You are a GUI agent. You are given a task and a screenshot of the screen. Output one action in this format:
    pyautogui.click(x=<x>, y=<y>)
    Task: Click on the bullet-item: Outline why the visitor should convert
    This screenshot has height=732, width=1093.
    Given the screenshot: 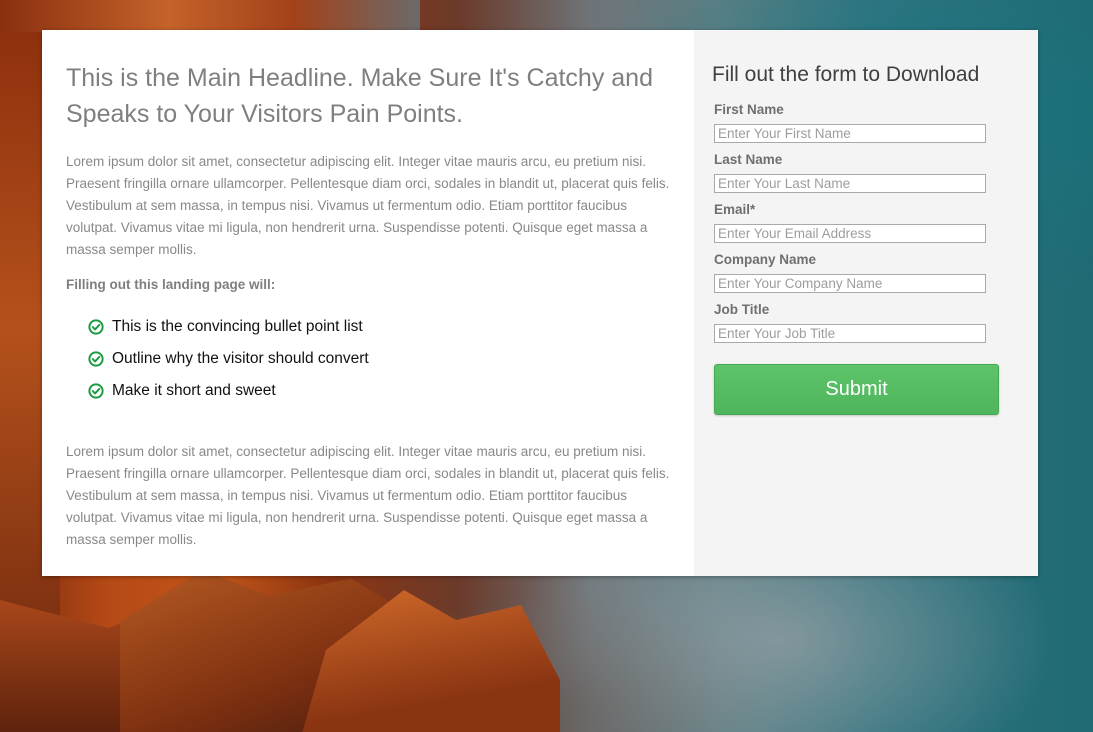 What is the action you would take?
    pyautogui.click(x=379, y=359)
    